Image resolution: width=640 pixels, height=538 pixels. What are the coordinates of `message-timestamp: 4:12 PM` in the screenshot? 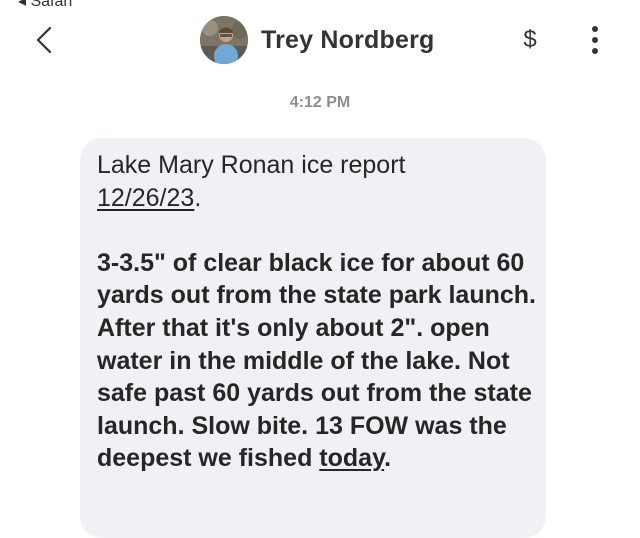 It's located at (320, 102).